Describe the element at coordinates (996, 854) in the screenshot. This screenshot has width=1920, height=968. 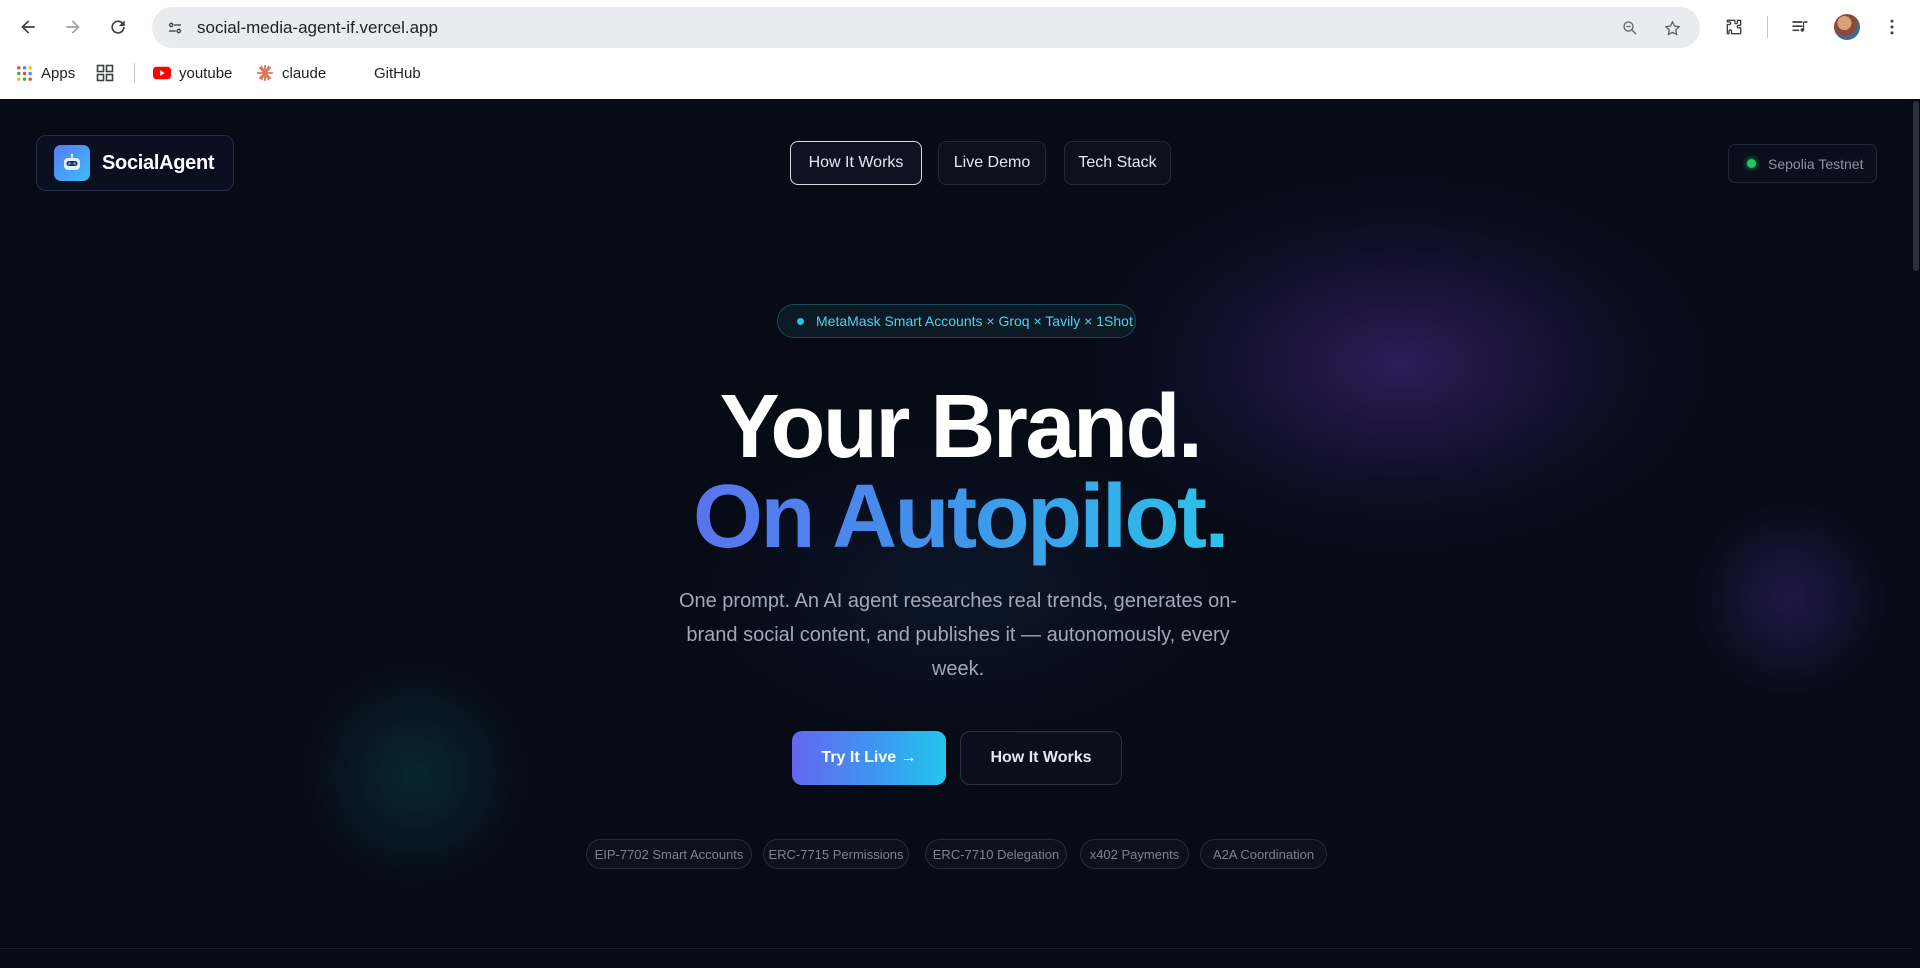
I see `tech-tag: ERC-7710 Delegation` at that location.